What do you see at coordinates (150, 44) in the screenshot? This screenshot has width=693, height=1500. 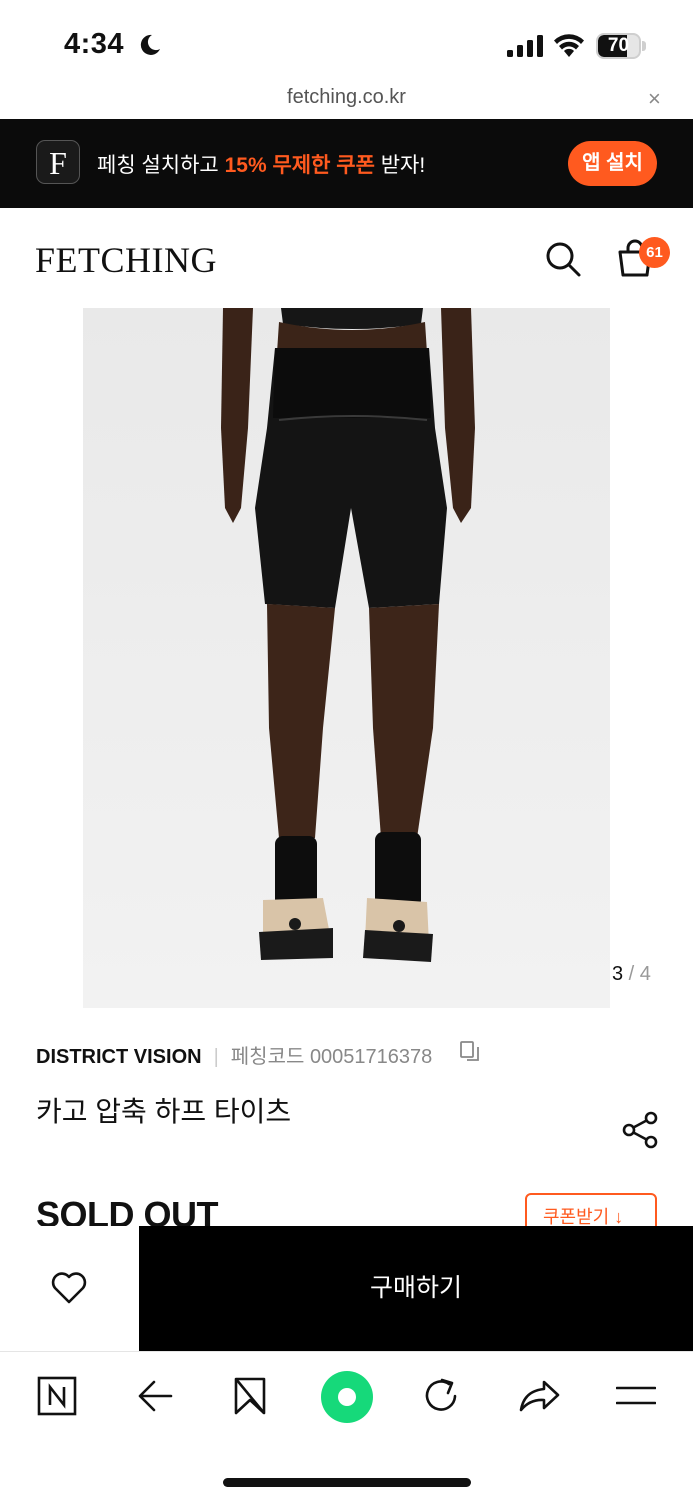 I see `moon-icon` at bounding box center [150, 44].